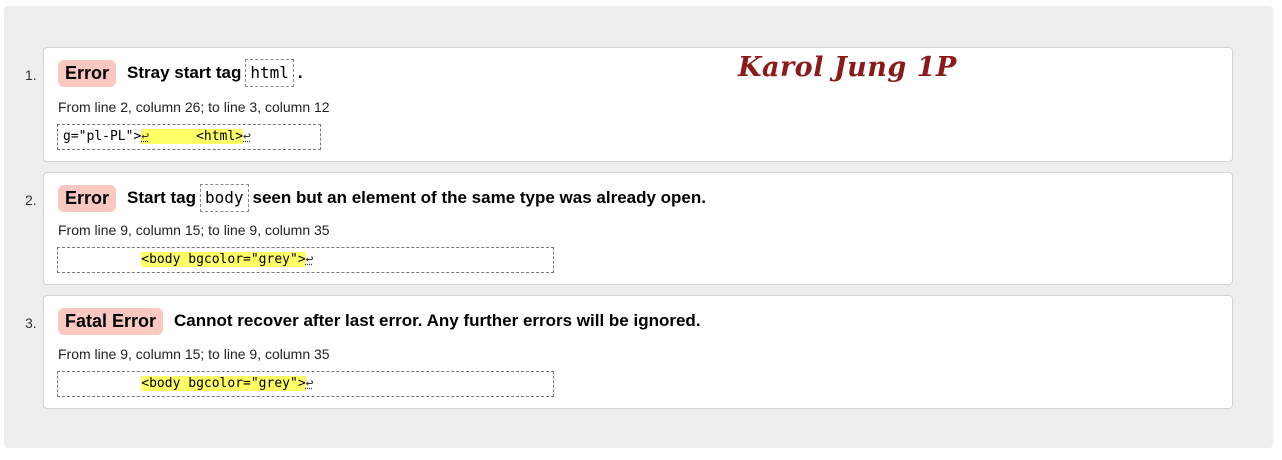 Image resolution: width=1282 pixels, height=460 pixels. I want to click on fatal-error-badge: Fatal Error, so click(111, 321).